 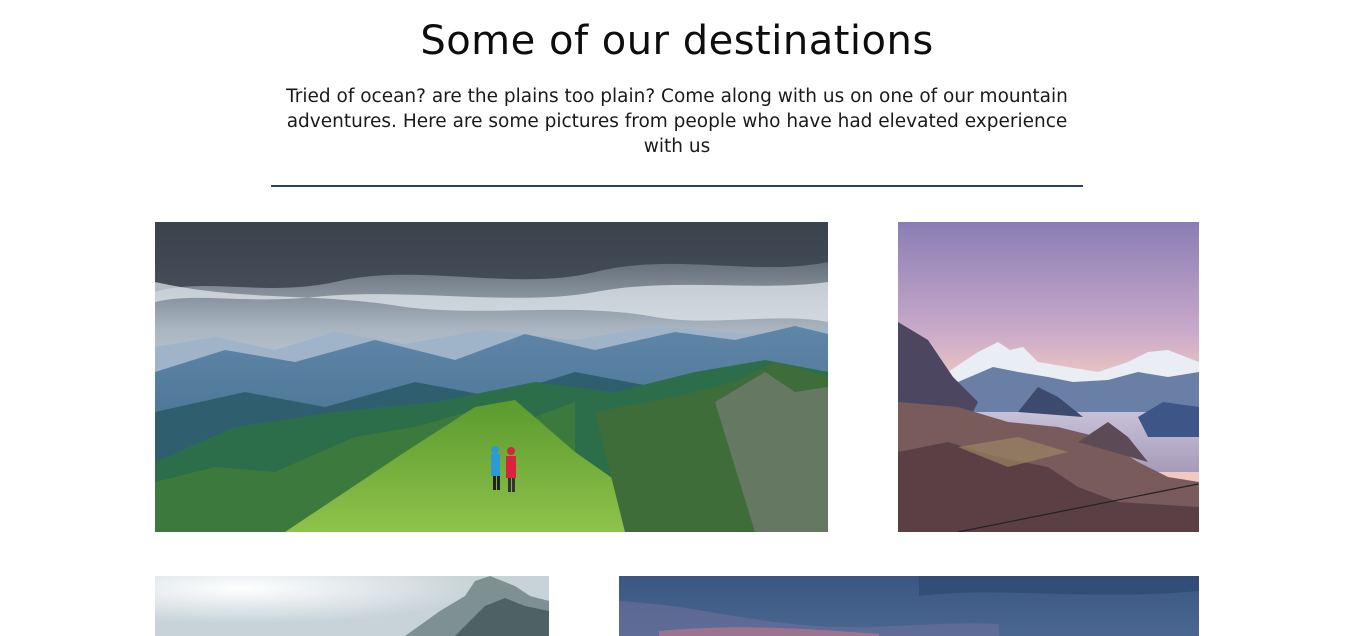 What do you see at coordinates (352, 606) in the screenshot?
I see `misty-peak-photo` at bounding box center [352, 606].